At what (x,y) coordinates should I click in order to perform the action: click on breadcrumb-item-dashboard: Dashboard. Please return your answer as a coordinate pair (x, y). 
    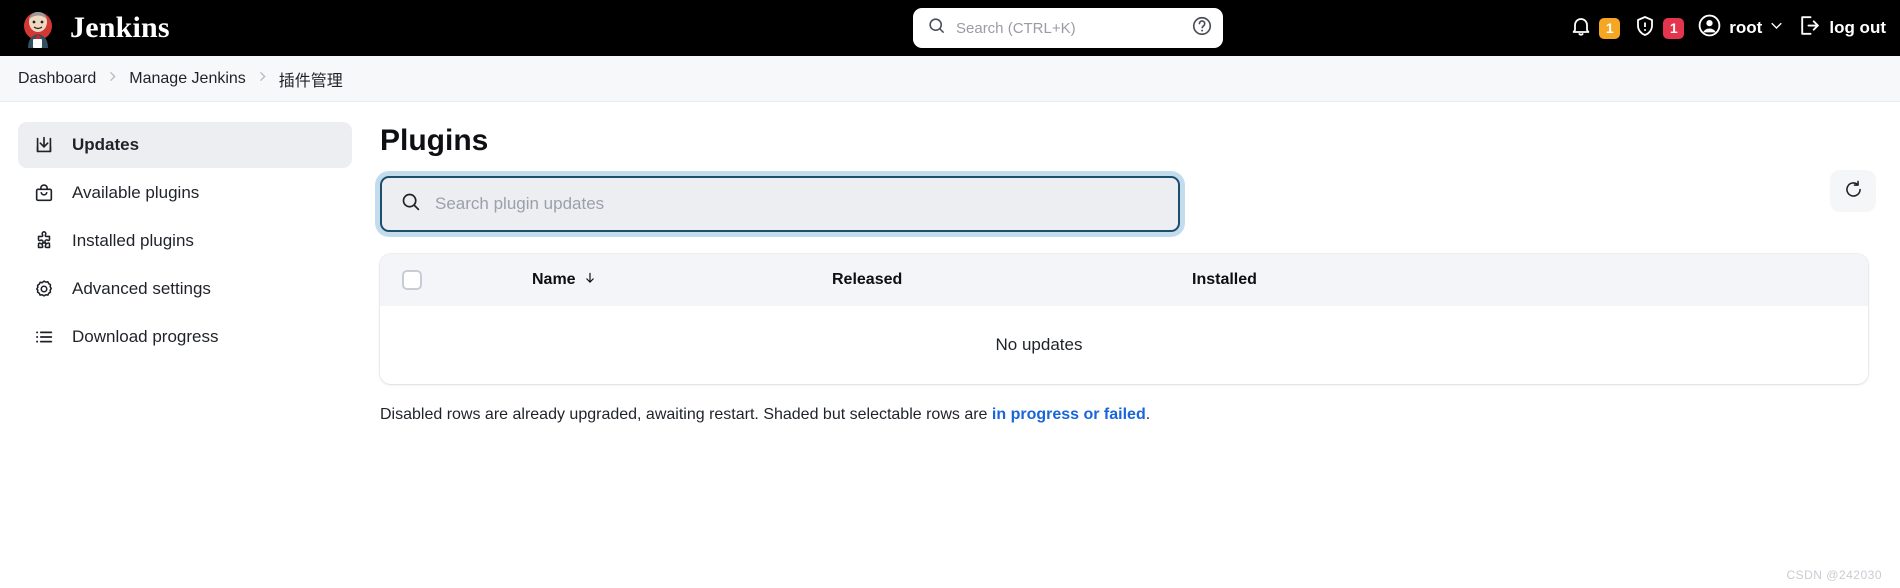
    Looking at the image, I should click on (57, 79).